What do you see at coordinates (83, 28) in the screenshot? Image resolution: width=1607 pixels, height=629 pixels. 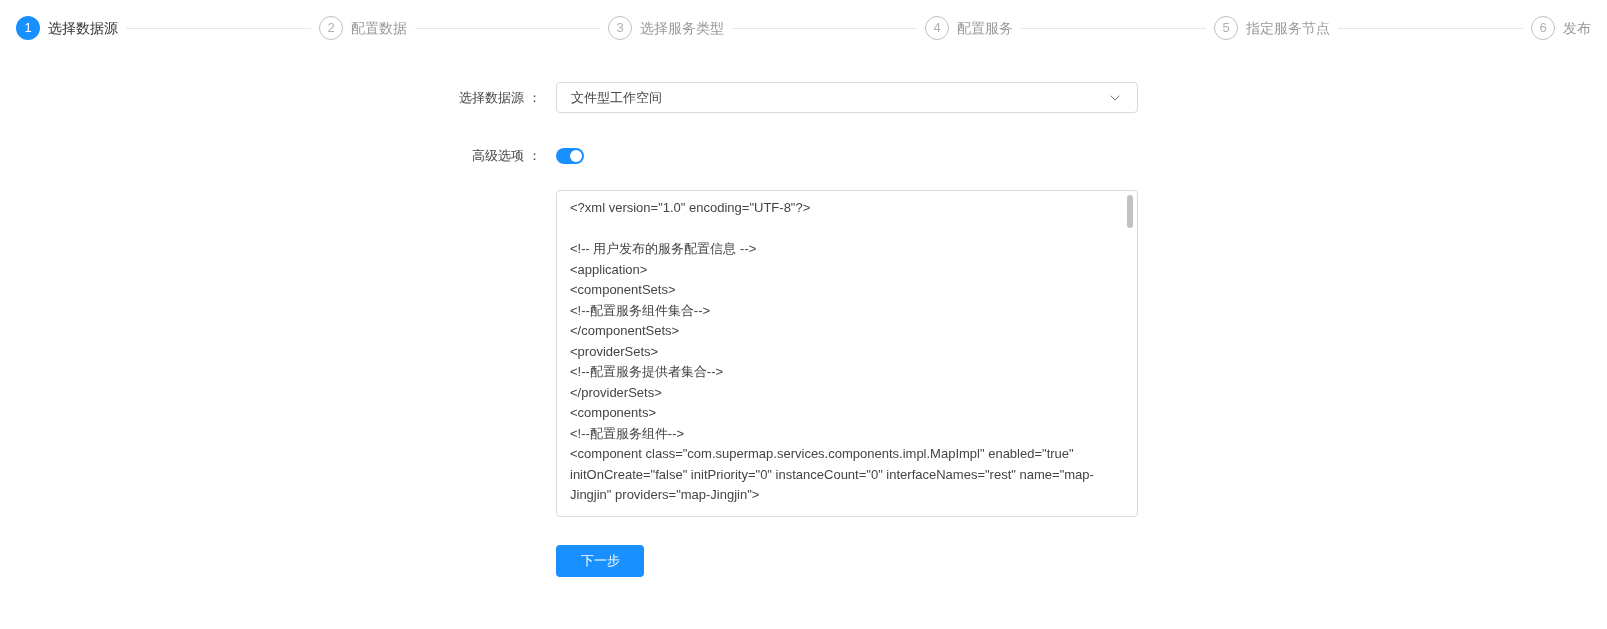 I see `step-label: 选择数据源` at bounding box center [83, 28].